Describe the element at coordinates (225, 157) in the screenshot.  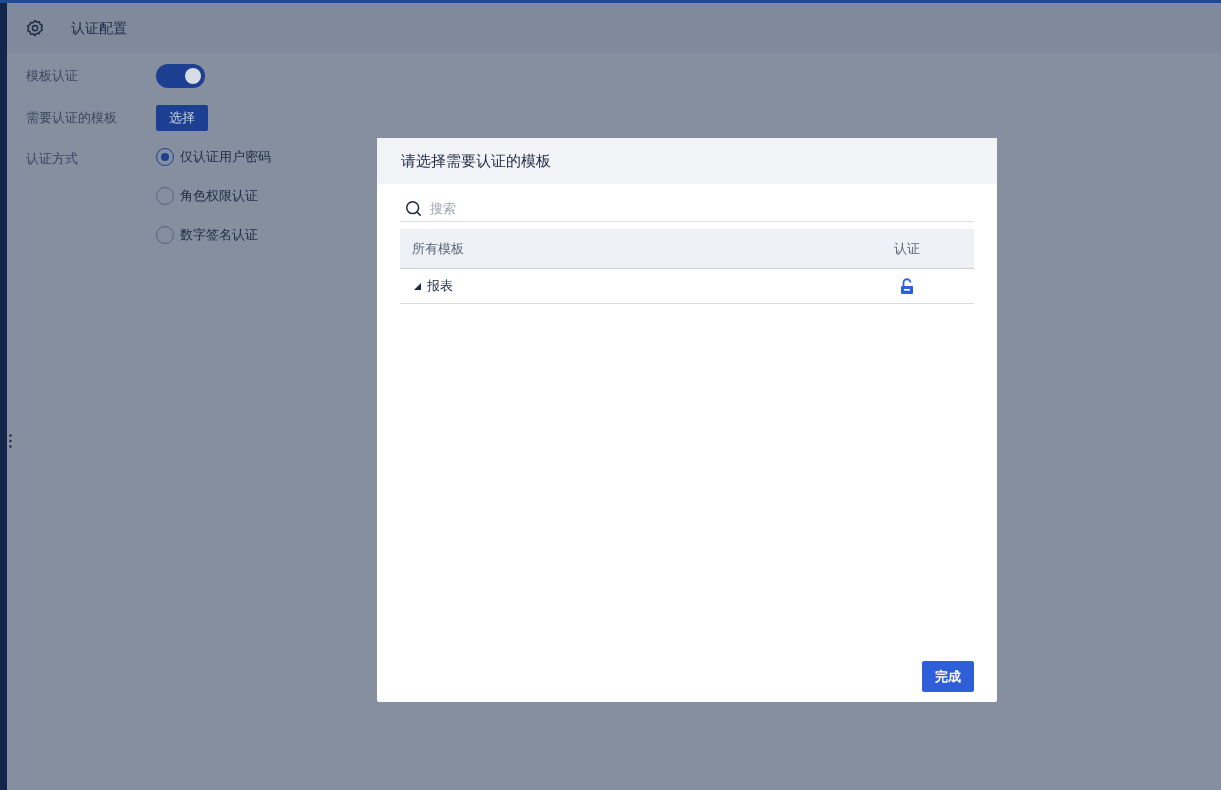
I see `radio-label: 仅认证用户密码` at that location.